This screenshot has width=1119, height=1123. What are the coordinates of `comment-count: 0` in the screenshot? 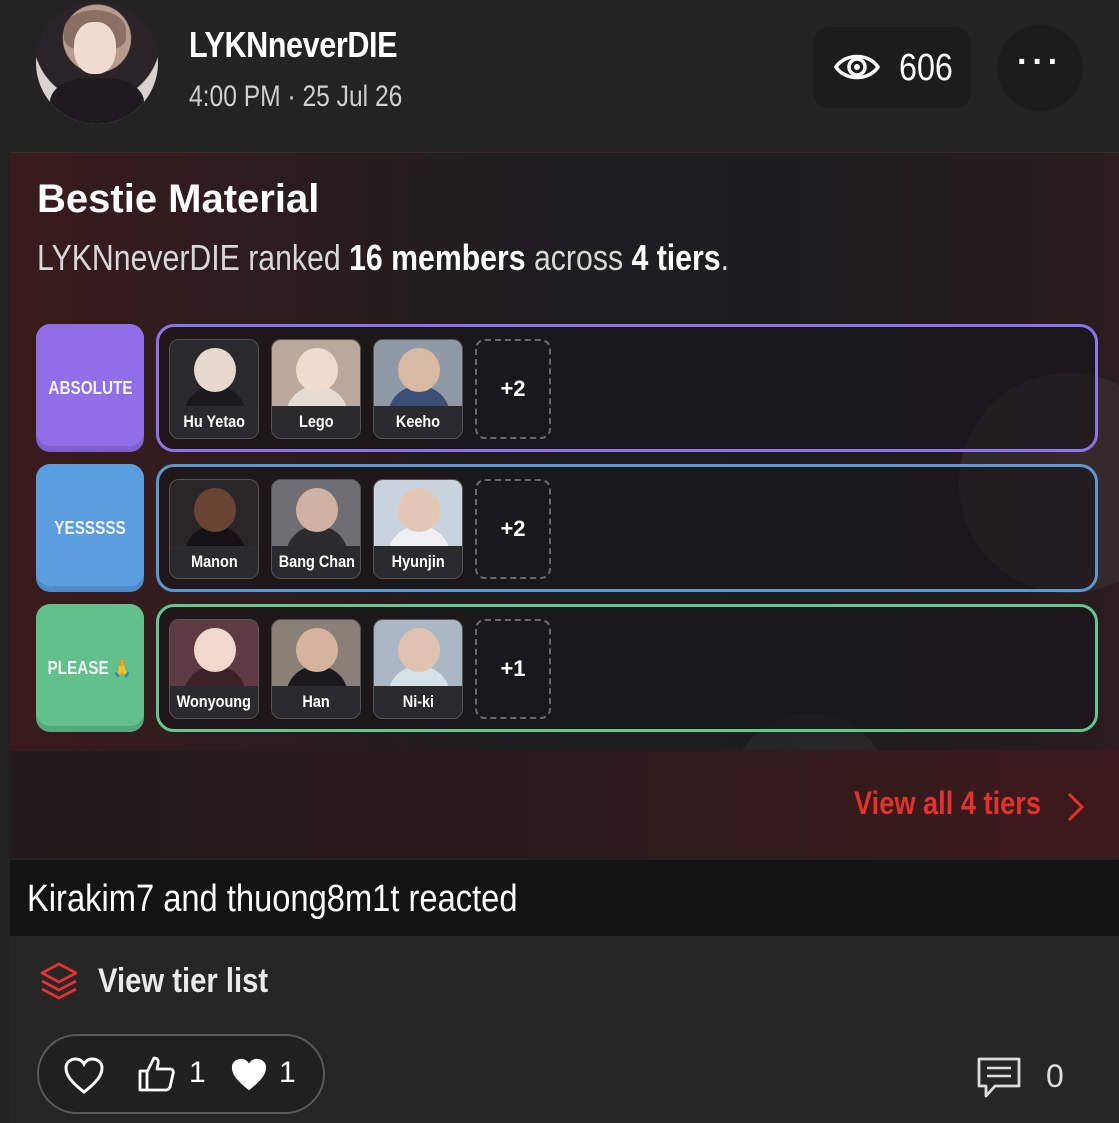 It's located at (1055, 1076).